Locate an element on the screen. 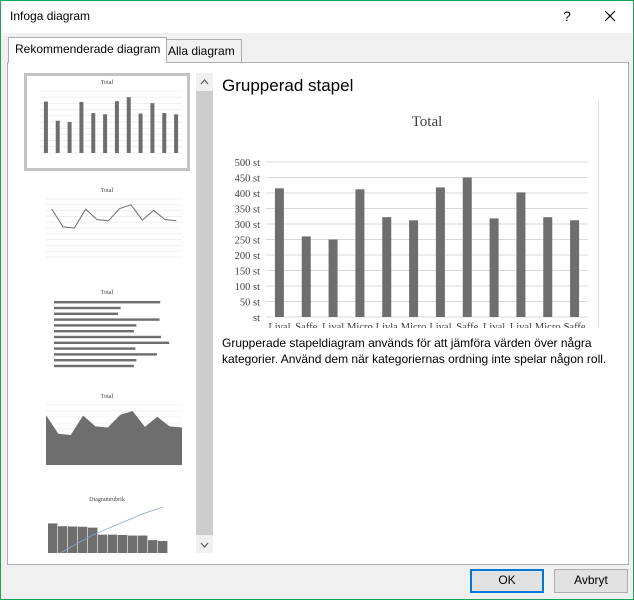 The image size is (634, 600). scrollbar-thumb is located at coordinates (204, 313).